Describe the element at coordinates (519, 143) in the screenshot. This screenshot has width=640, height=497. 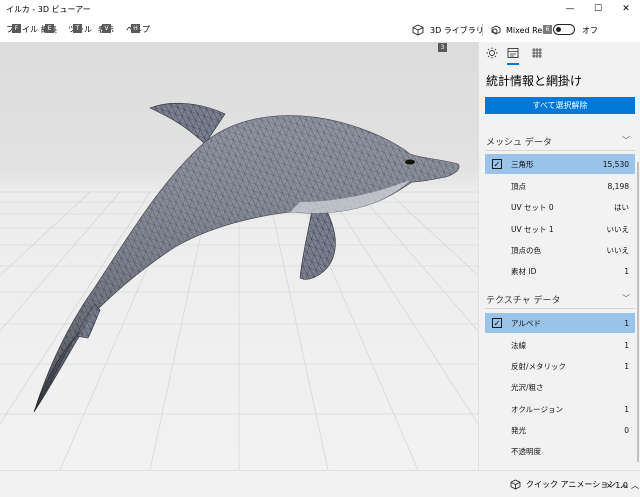
I see `mesh-section-title: メッシュ データ` at that location.